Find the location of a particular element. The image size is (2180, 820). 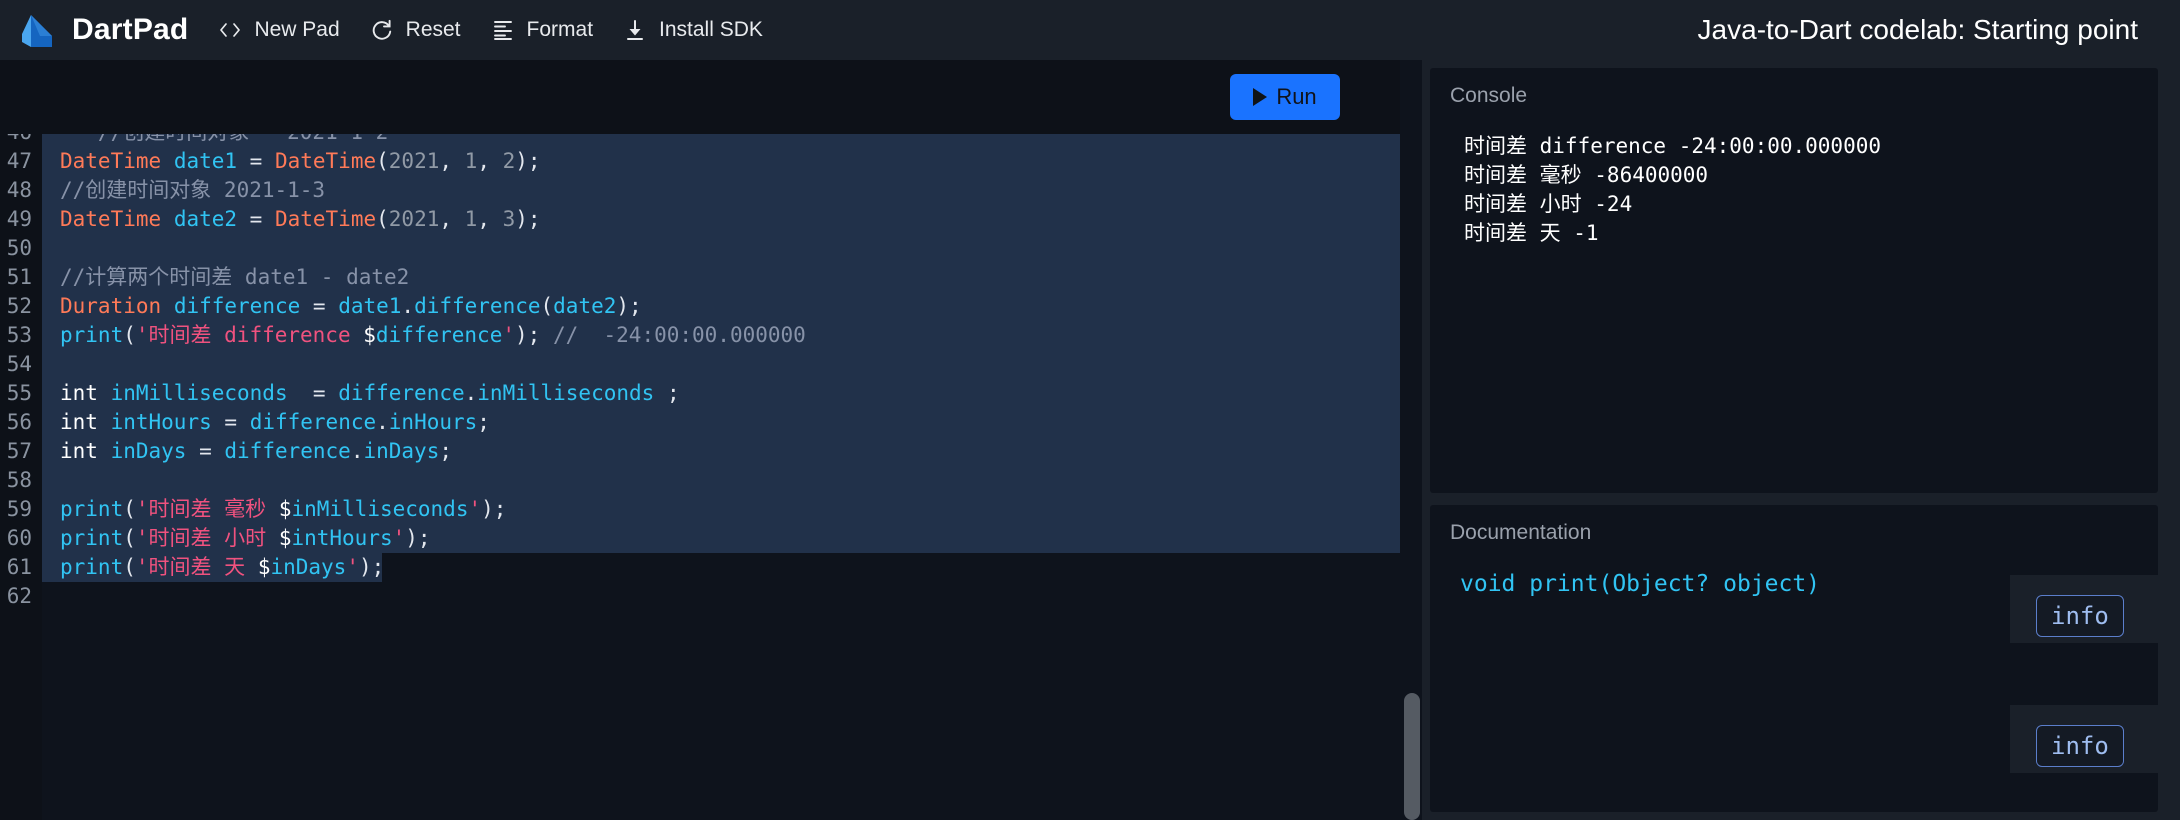

code-token: 2021 is located at coordinates (414, 161).